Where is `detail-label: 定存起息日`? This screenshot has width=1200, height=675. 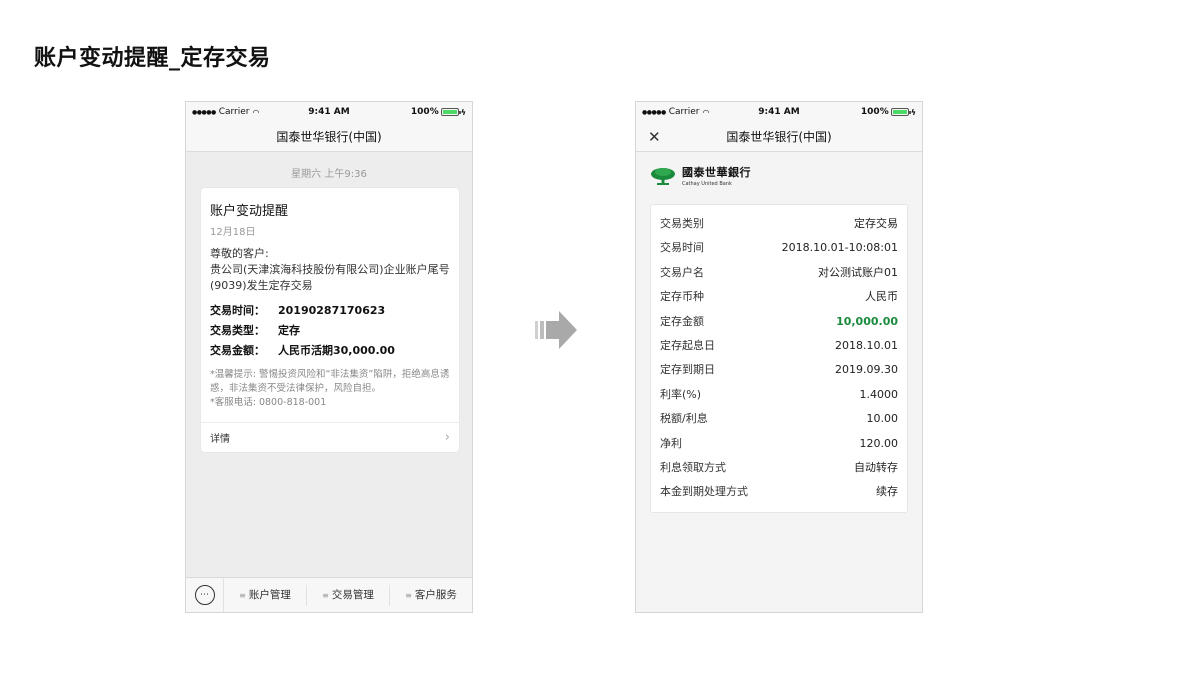
detail-label: 定存起息日 is located at coordinates (687, 346).